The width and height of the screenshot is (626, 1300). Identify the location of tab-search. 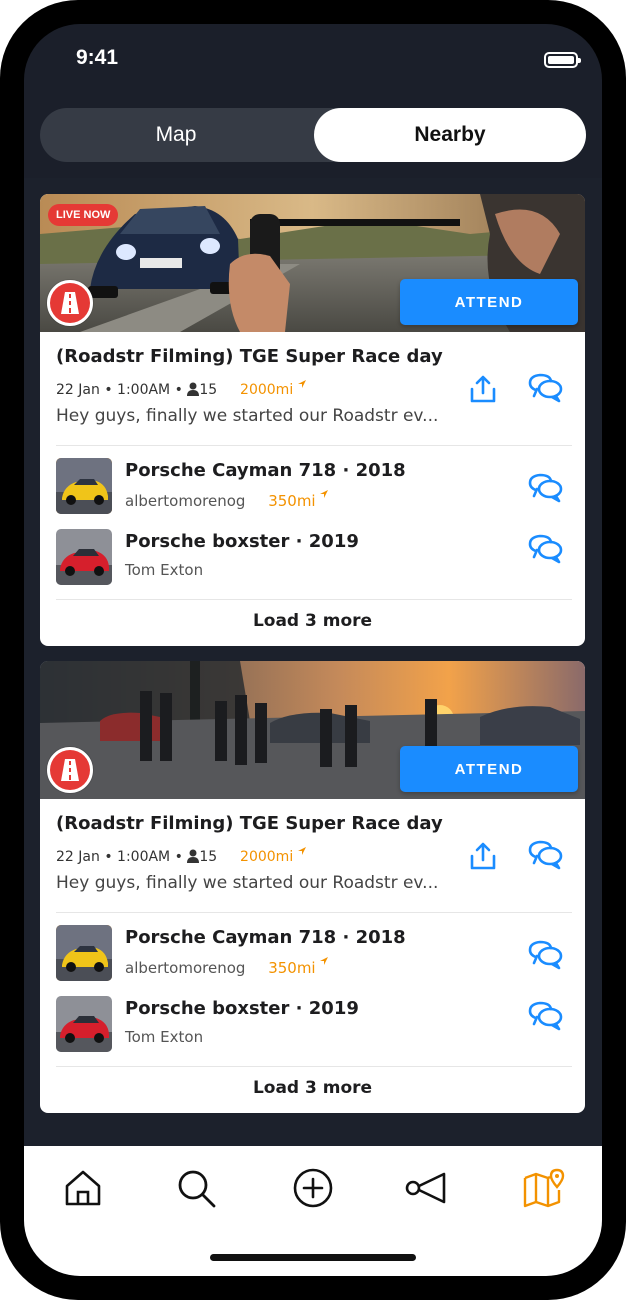
(196, 1188).